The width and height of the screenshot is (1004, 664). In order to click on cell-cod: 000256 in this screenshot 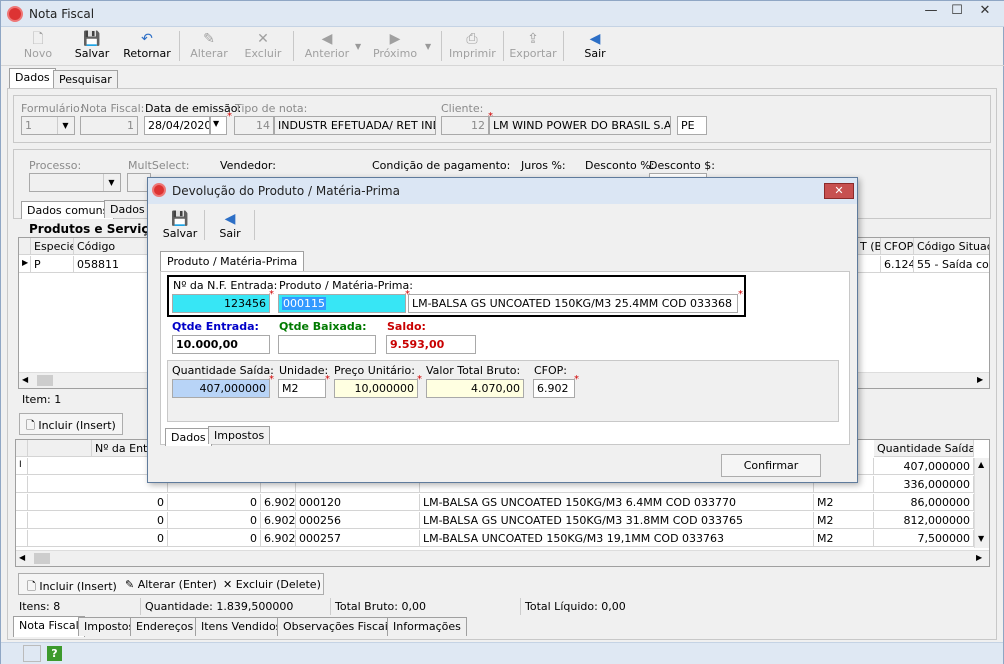, I will do `click(358, 520)`.